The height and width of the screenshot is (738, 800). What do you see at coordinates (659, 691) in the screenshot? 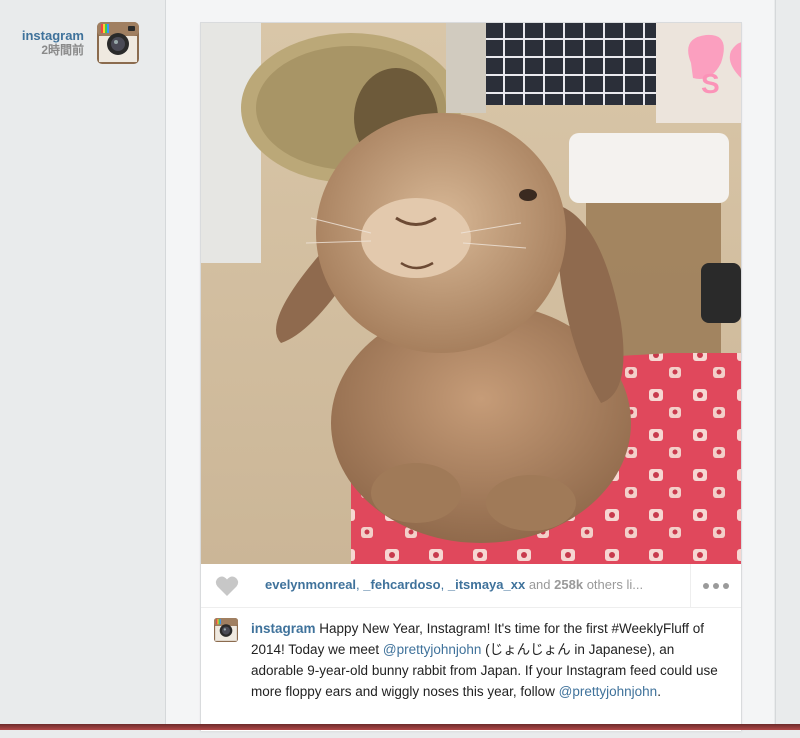
I see `caption-body-part3: .` at bounding box center [659, 691].